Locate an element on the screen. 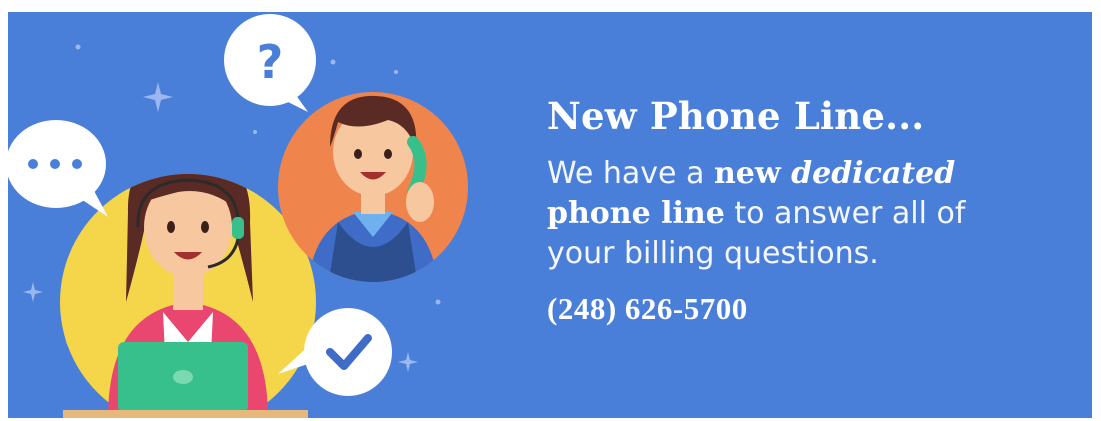 The height and width of the screenshot is (421, 1101). ellipsis-bubble-icon is located at coordinates (58, 168).